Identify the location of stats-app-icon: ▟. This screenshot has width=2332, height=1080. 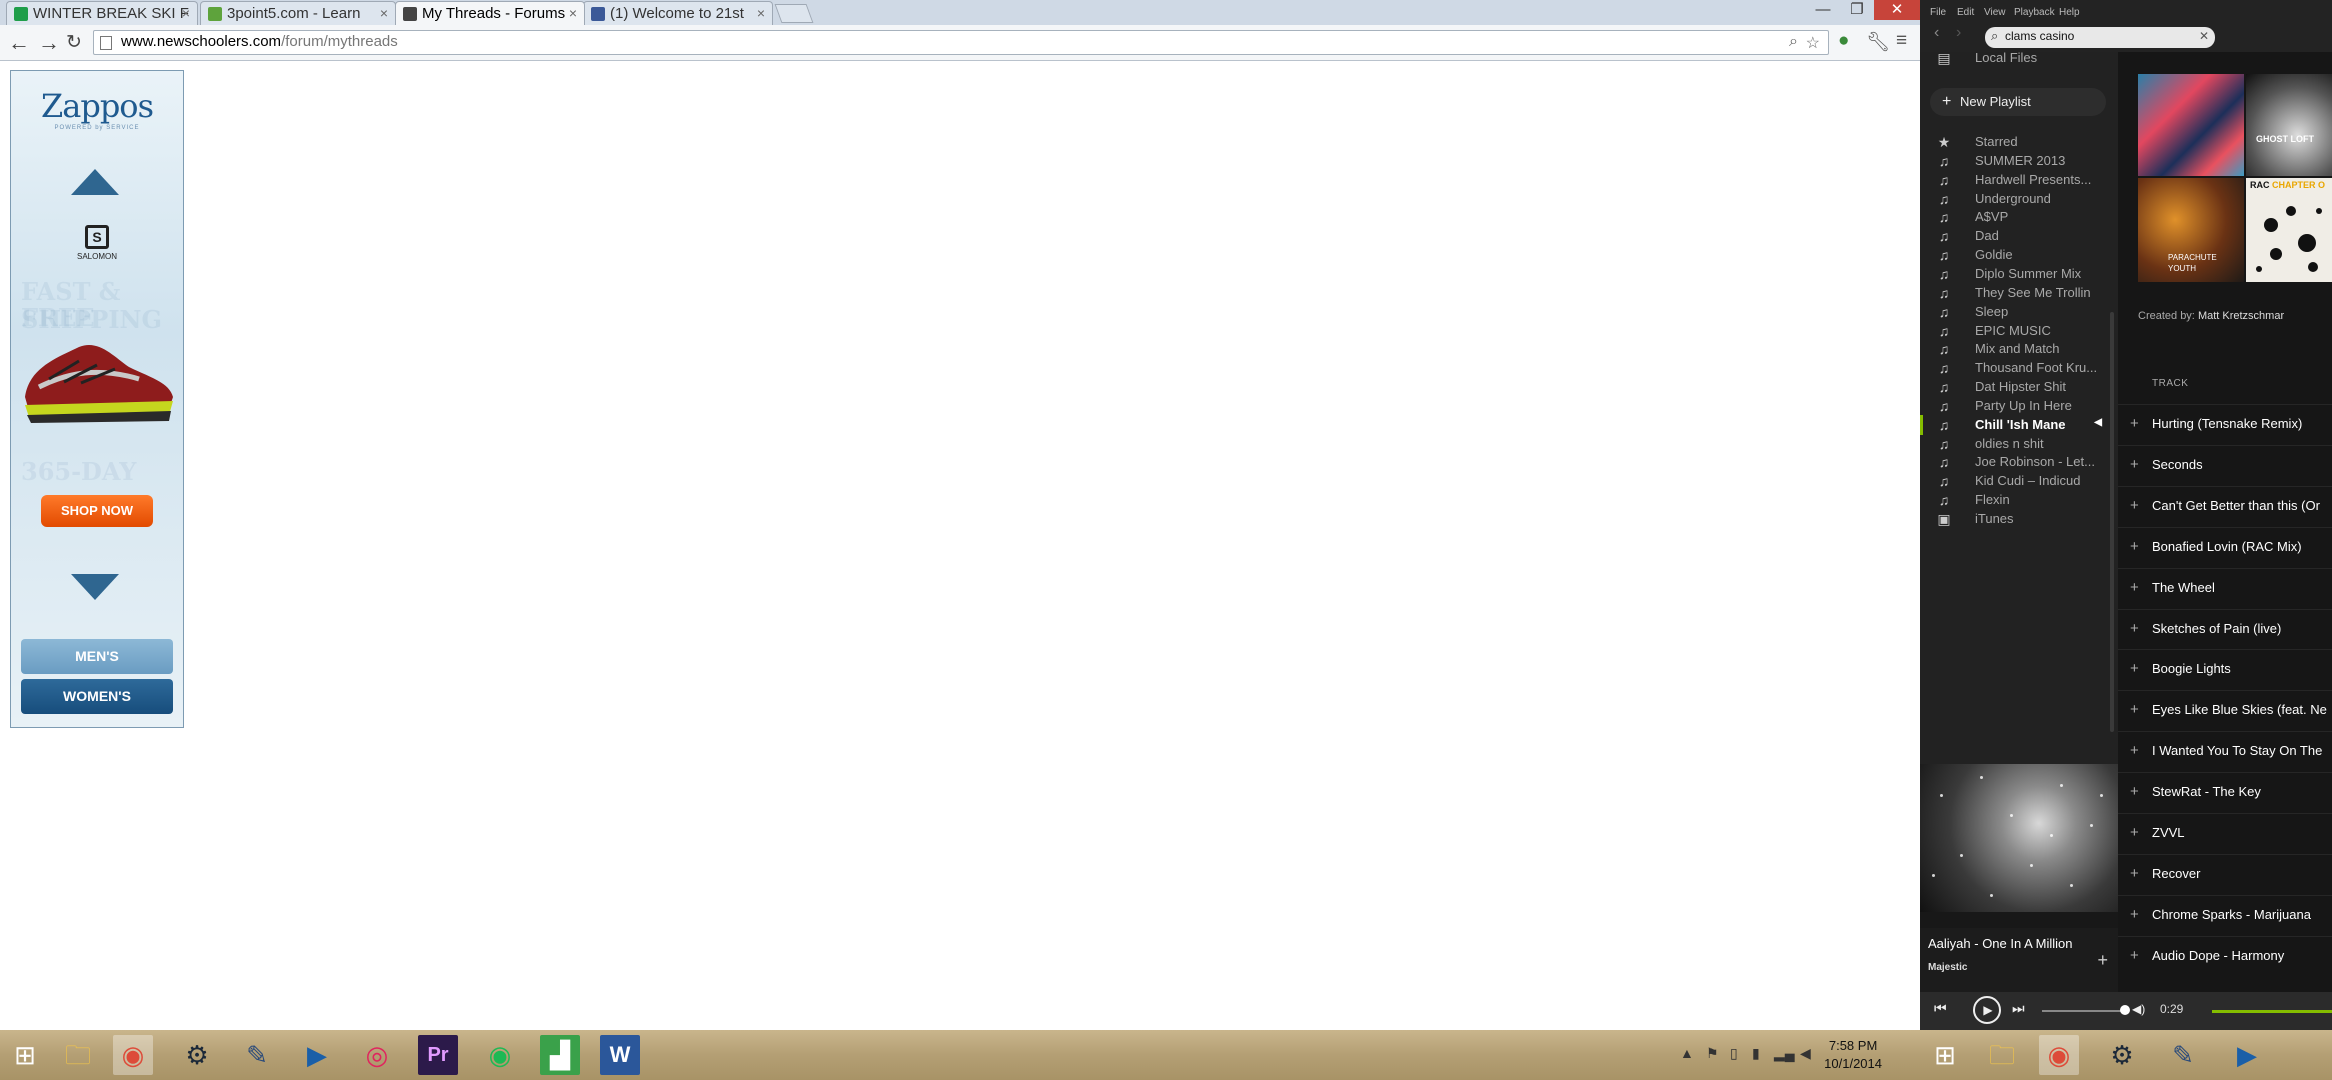
(560, 1055).